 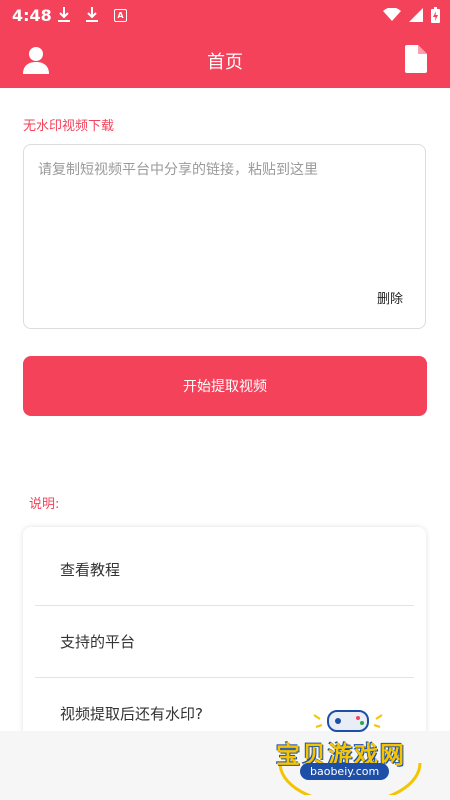 What do you see at coordinates (98, 642) in the screenshot?
I see `explain-item-label: 支持的平台` at bounding box center [98, 642].